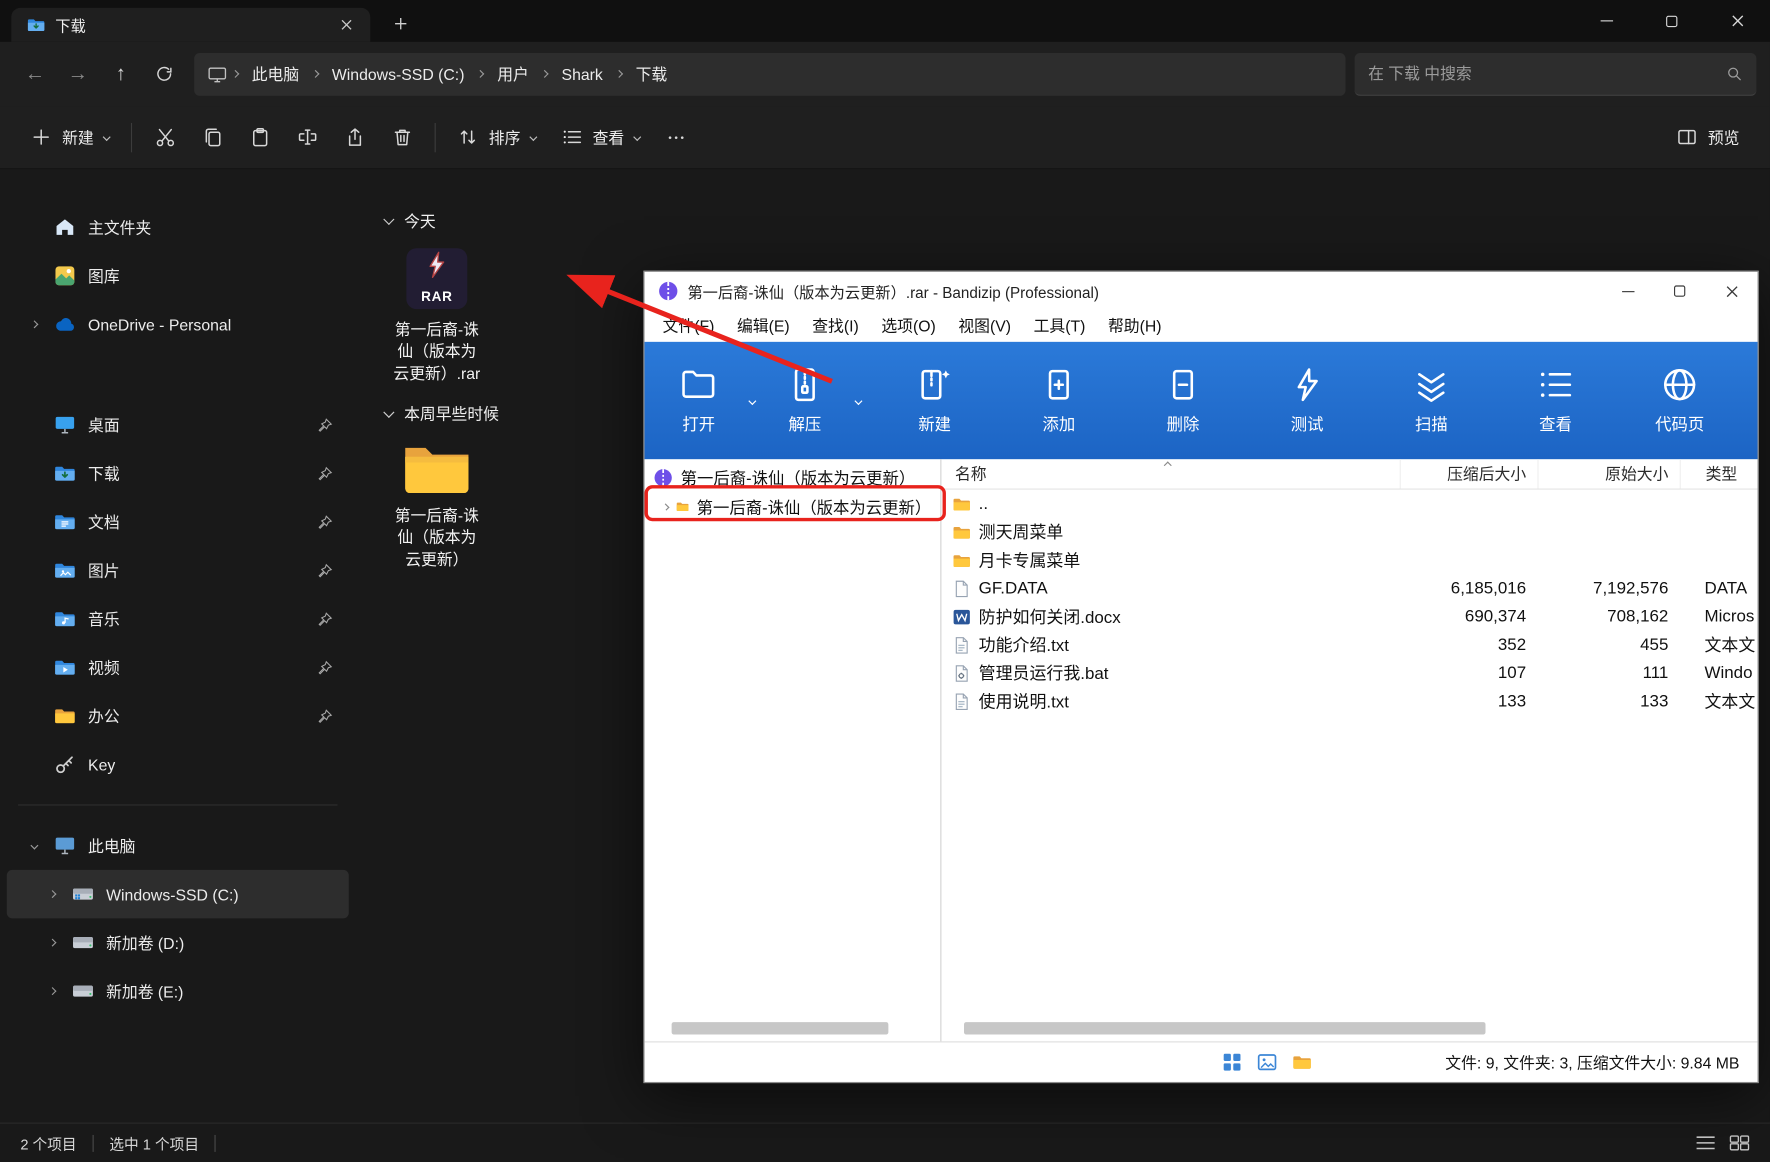 This screenshot has width=1770, height=1162. Describe the element at coordinates (398, 73) in the screenshot. I see `breadcrumb-drive-c: Windows-SSD (C:)` at that location.